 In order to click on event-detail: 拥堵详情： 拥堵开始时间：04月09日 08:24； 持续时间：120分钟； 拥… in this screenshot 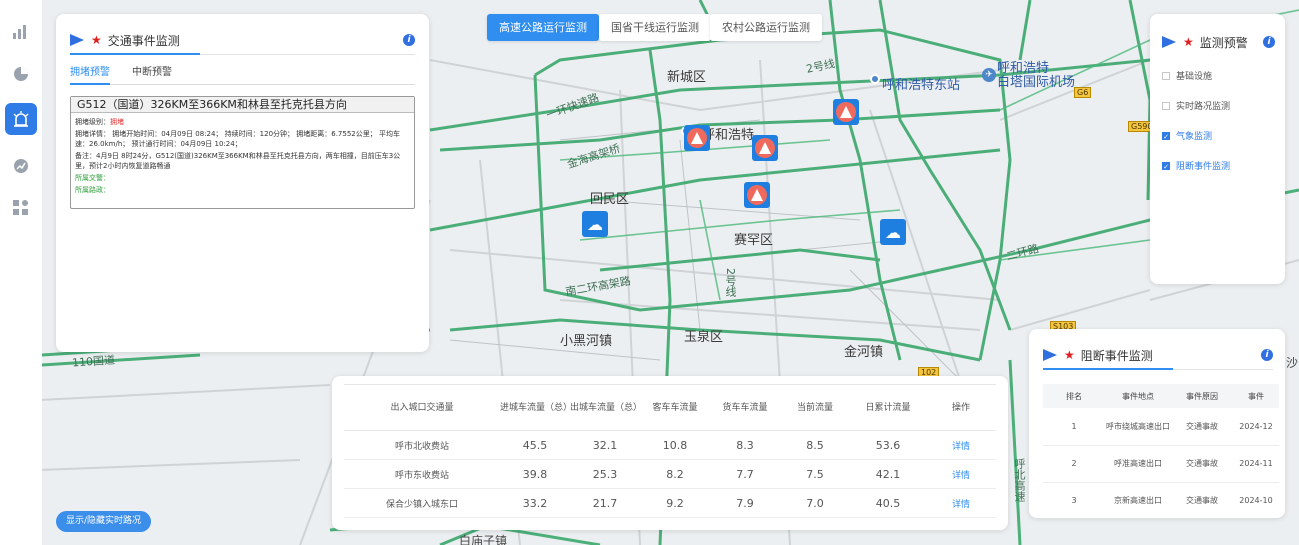, I will do `click(237, 139)`.